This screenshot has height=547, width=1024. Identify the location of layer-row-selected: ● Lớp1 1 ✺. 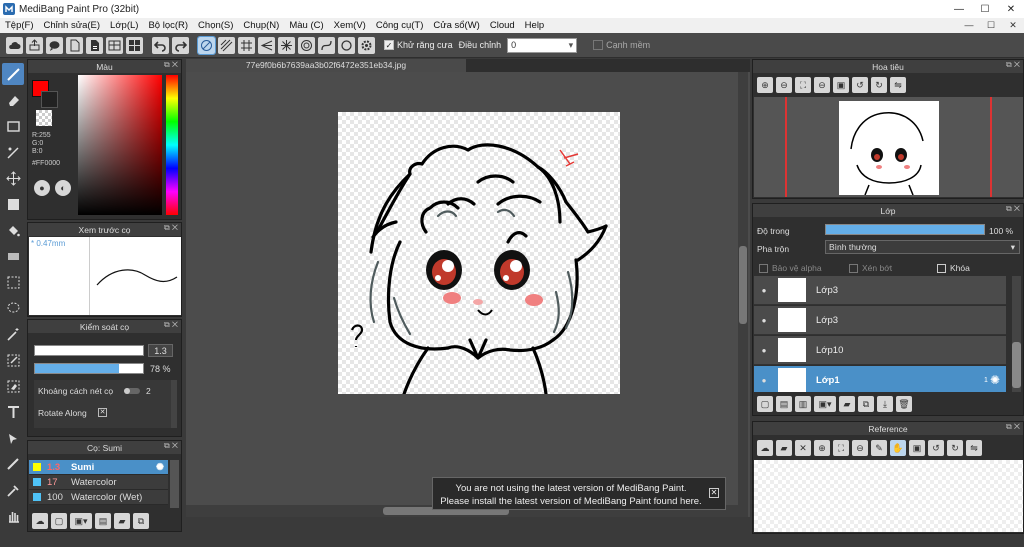
(880, 379).